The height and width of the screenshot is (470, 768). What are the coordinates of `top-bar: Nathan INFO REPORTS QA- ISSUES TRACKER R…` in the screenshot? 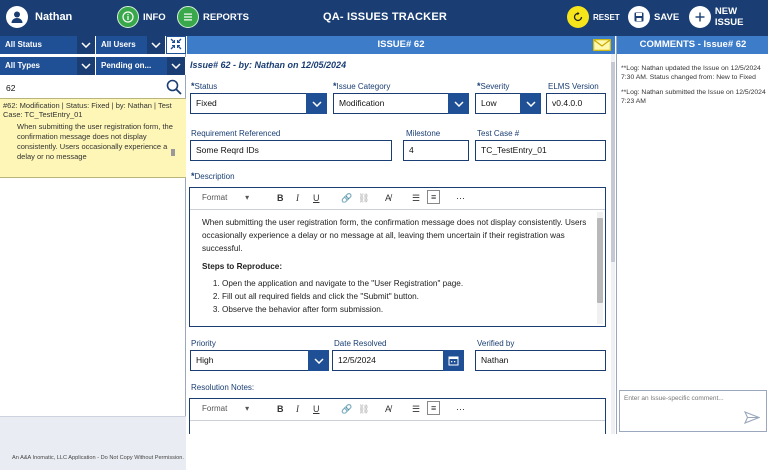 It's located at (384, 18).